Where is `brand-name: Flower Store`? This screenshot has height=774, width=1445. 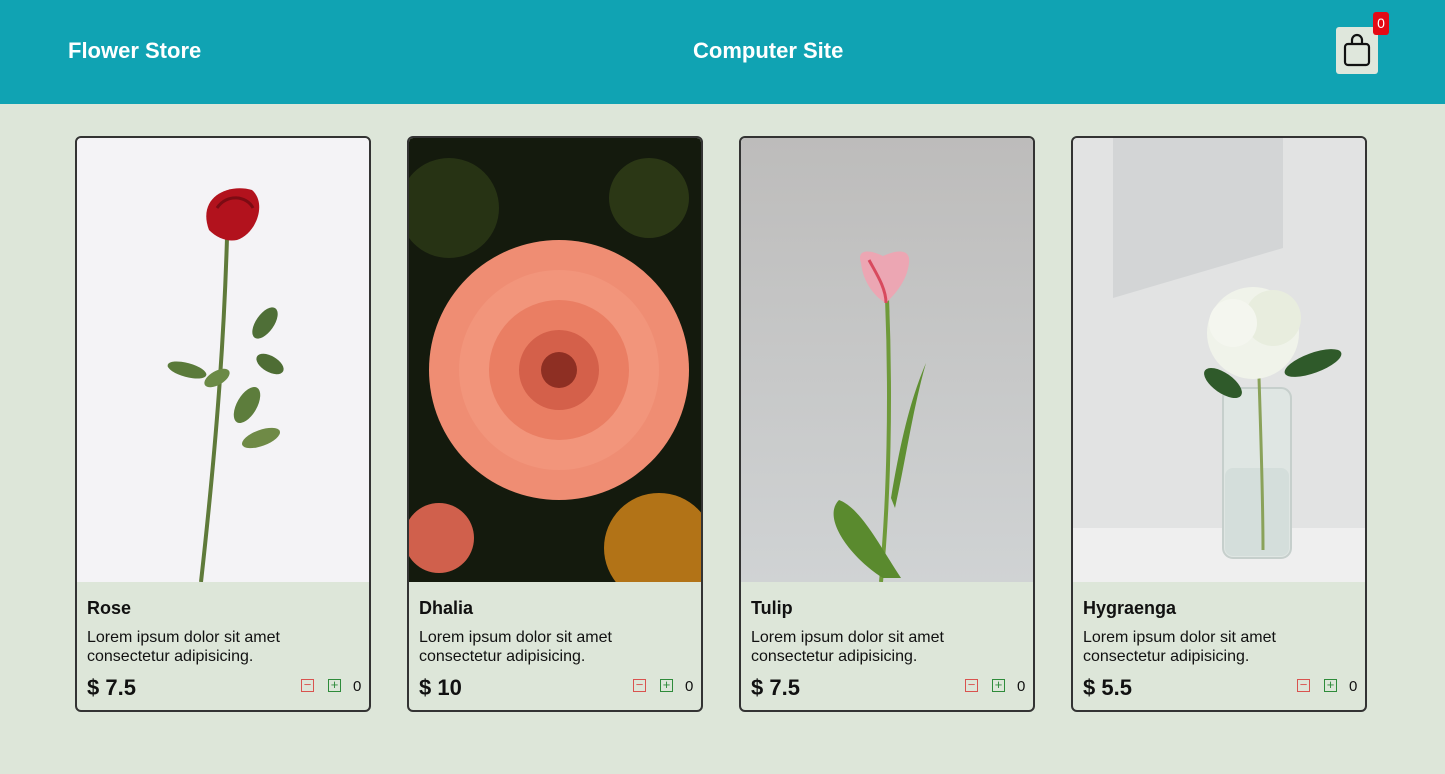 brand-name: Flower Store is located at coordinates (134, 51).